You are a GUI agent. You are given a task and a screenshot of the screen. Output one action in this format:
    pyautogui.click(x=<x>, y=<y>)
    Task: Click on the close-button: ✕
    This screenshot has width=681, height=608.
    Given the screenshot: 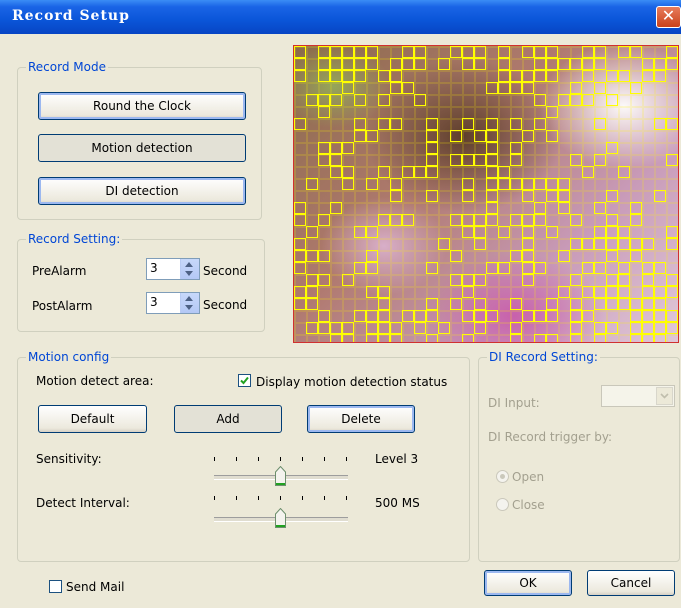 What is the action you would take?
    pyautogui.click(x=668, y=17)
    